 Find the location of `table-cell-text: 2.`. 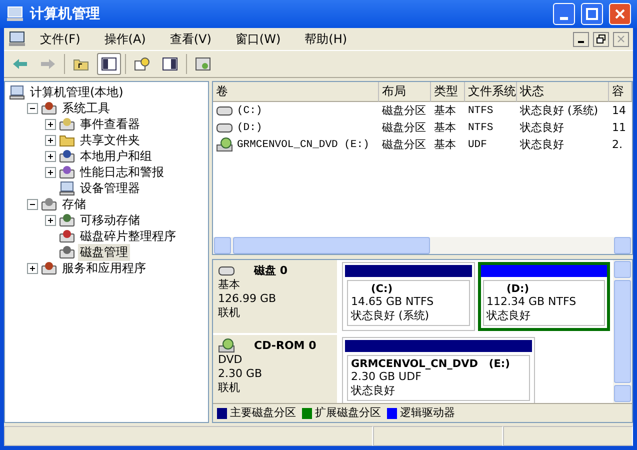

table-cell-text: 2. is located at coordinates (617, 144).